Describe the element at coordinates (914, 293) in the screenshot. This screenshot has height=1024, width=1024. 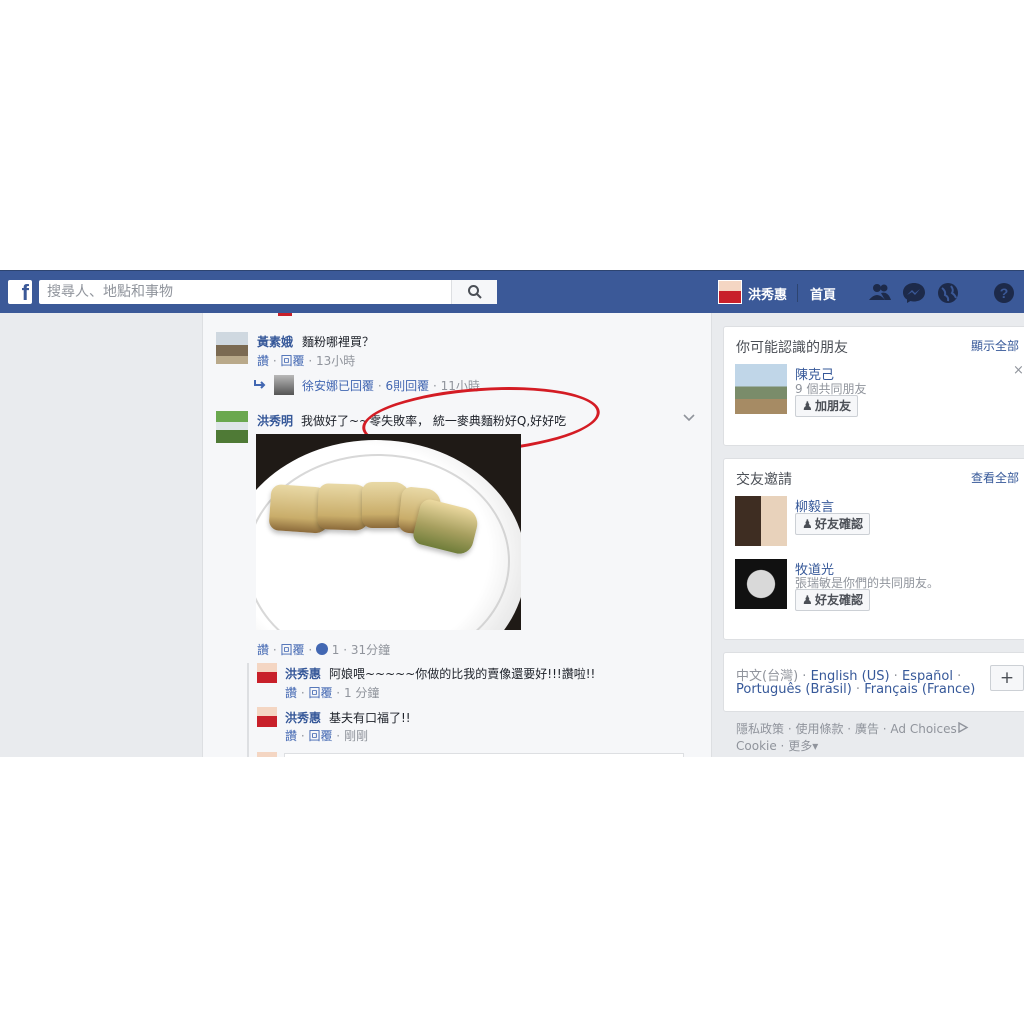
I see `messenger-icon` at that location.